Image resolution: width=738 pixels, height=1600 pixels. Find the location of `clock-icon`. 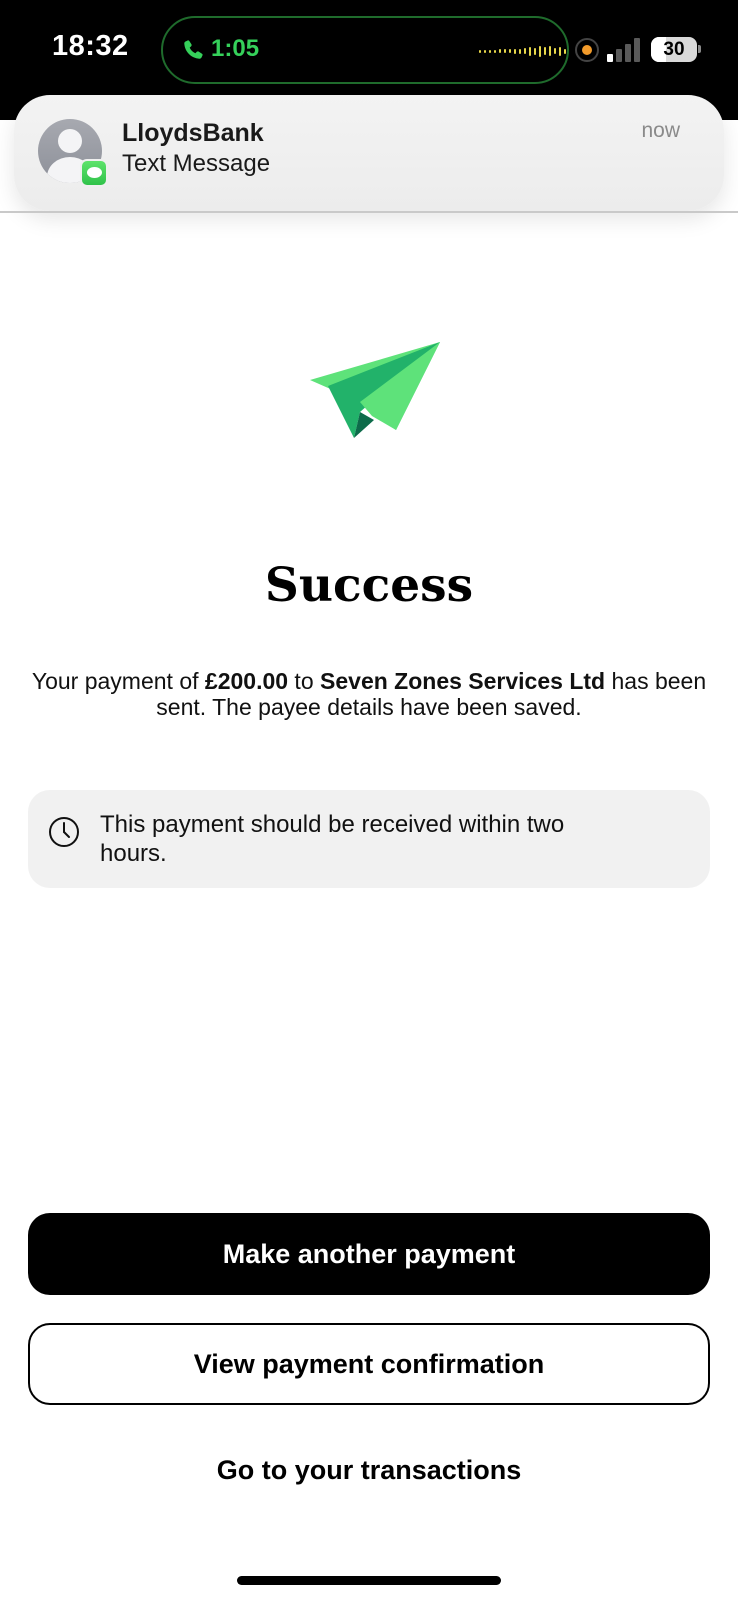

clock-icon is located at coordinates (64, 832).